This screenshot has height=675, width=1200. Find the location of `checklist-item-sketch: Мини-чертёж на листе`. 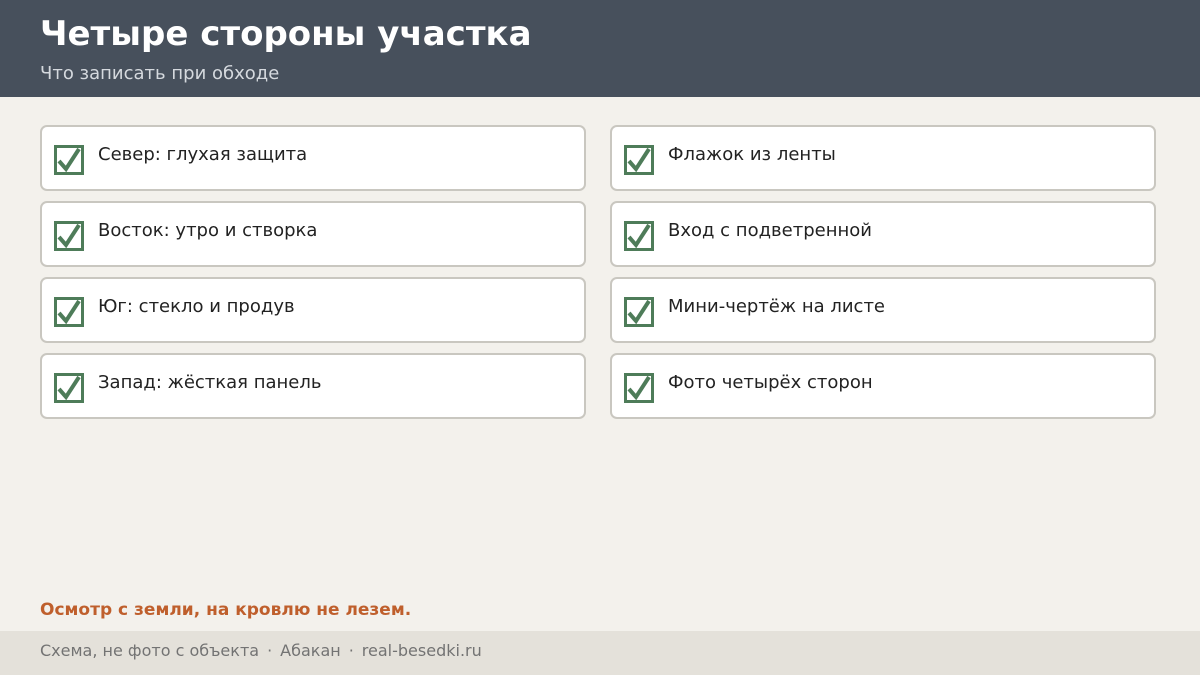

checklist-item-sketch: Мини-чертёж на листе is located at coordinates (883, 310).